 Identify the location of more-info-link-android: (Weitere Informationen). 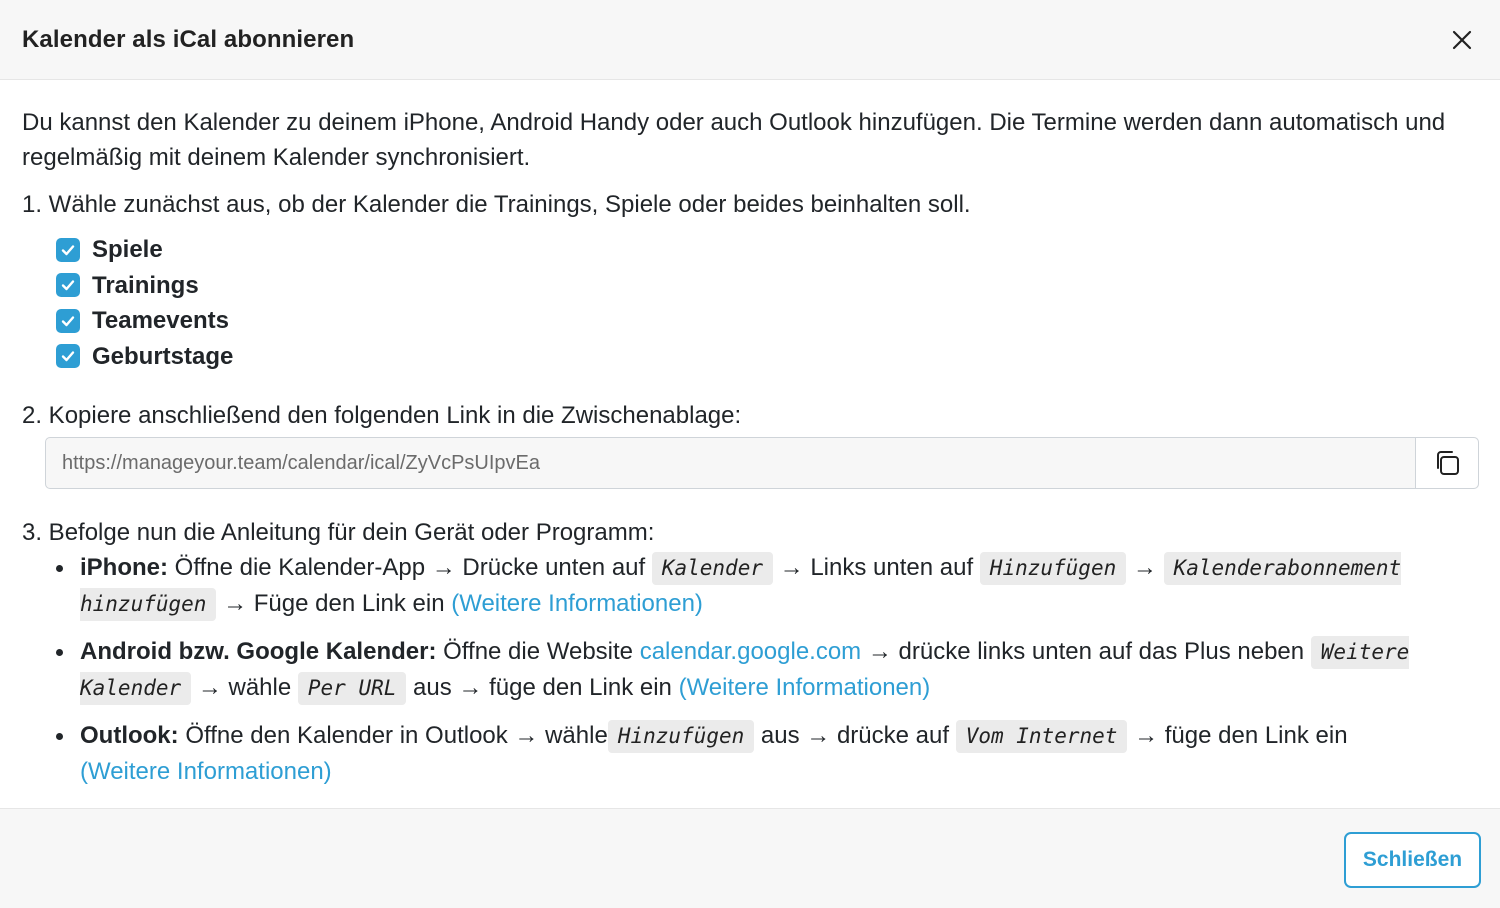
(805, 687).